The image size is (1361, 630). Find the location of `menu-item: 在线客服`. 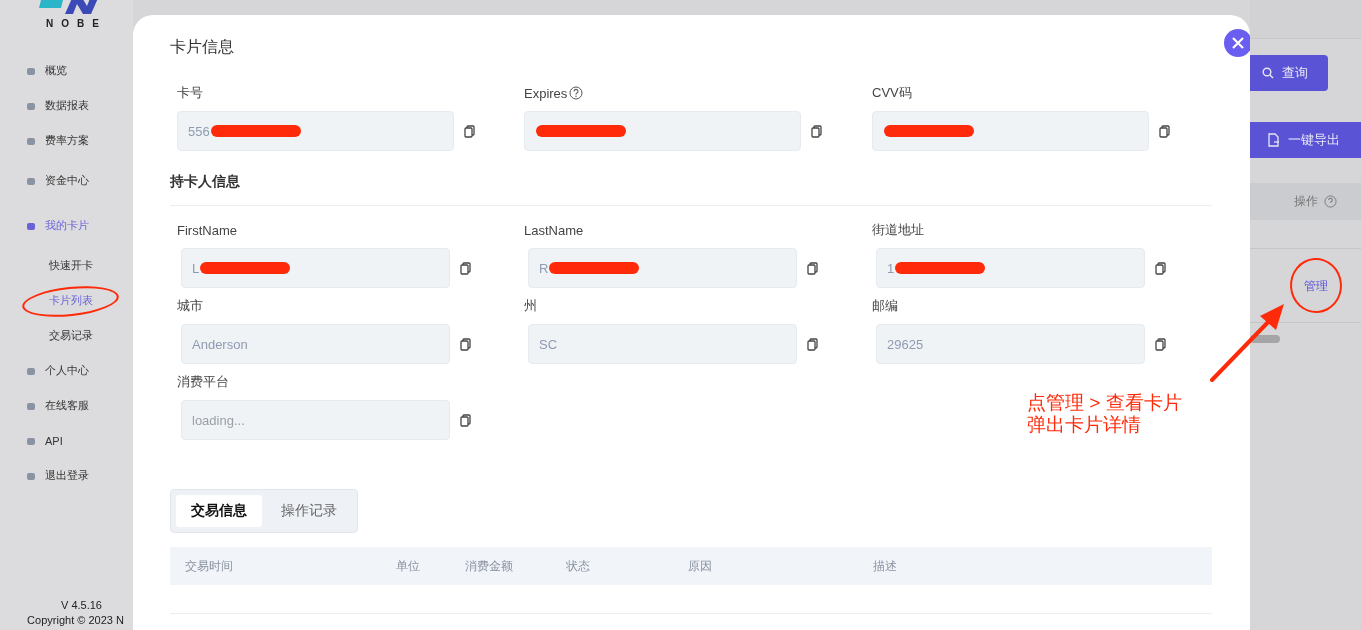

menu-item: 在线客服 is located at coordinates (46, 405).